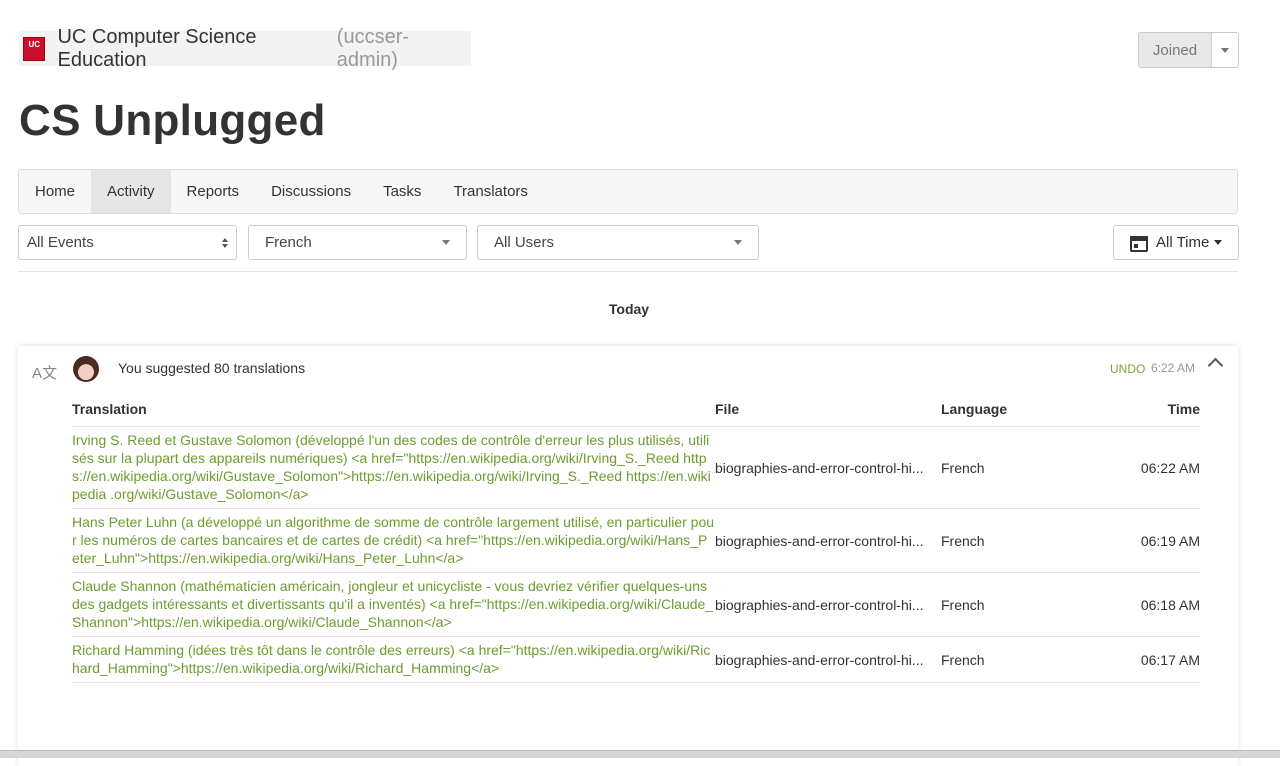 This screenshot has height=766, width=1280. Describe the element at coordinates (1215, 365) in the screenshot. I see `chevron-up-icon` at that location.